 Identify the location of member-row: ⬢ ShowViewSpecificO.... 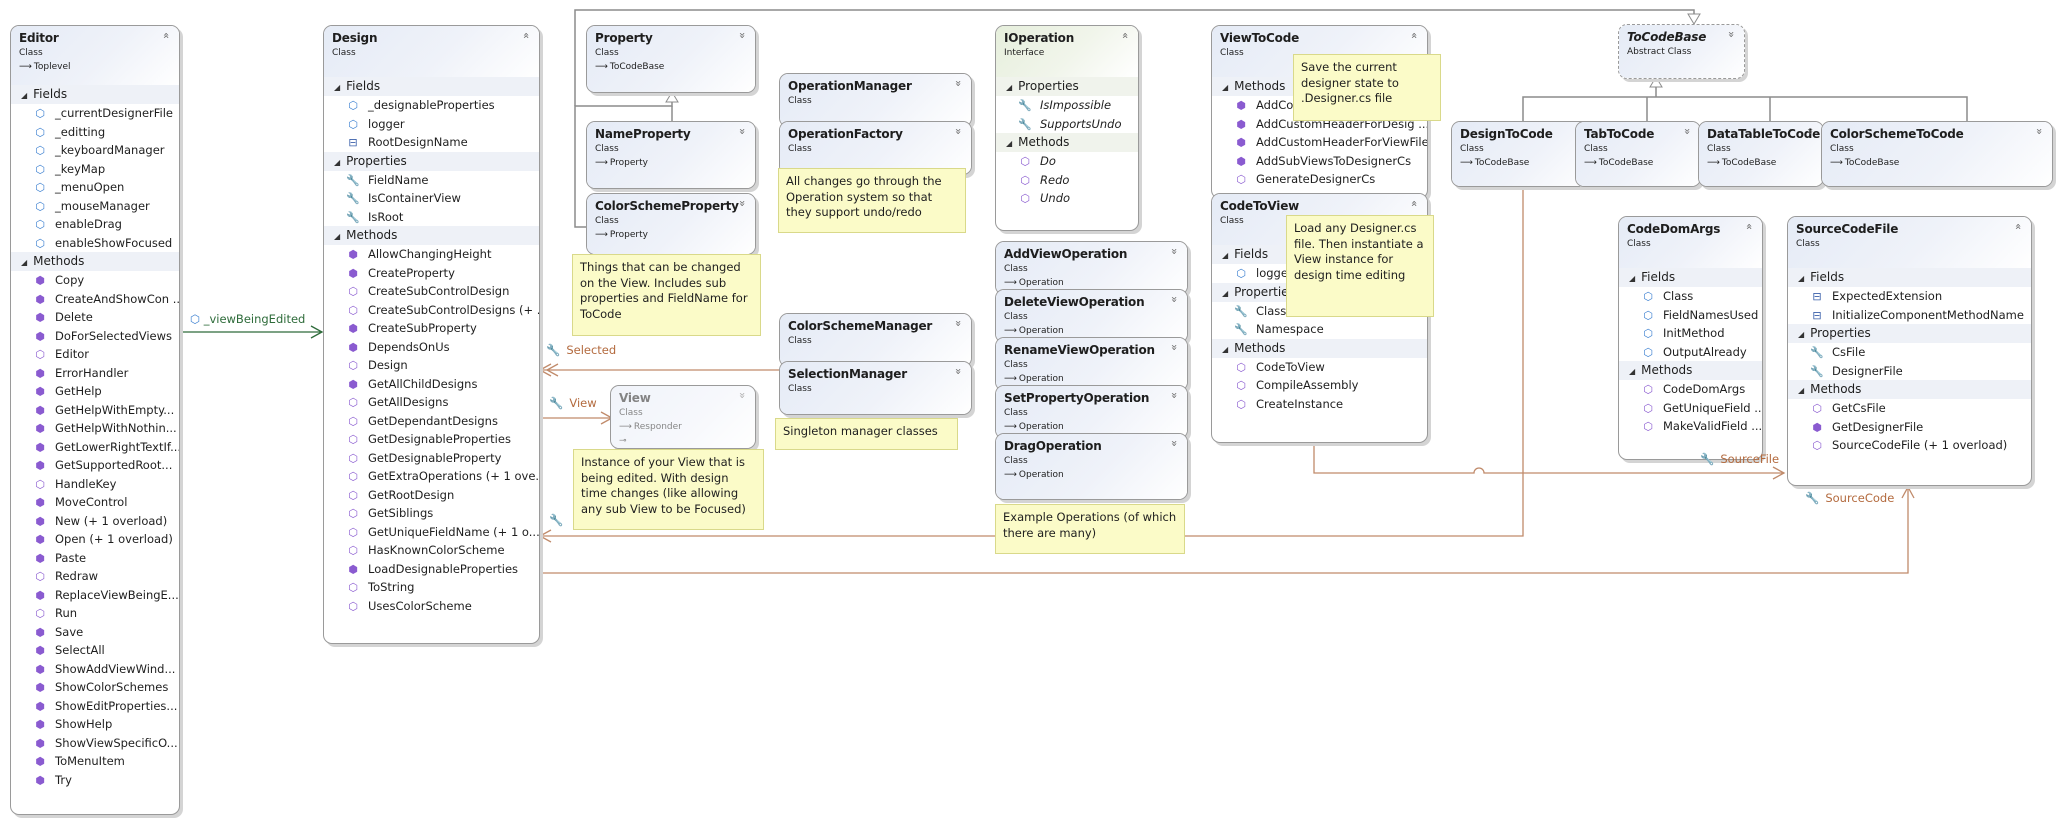
(95, 743).